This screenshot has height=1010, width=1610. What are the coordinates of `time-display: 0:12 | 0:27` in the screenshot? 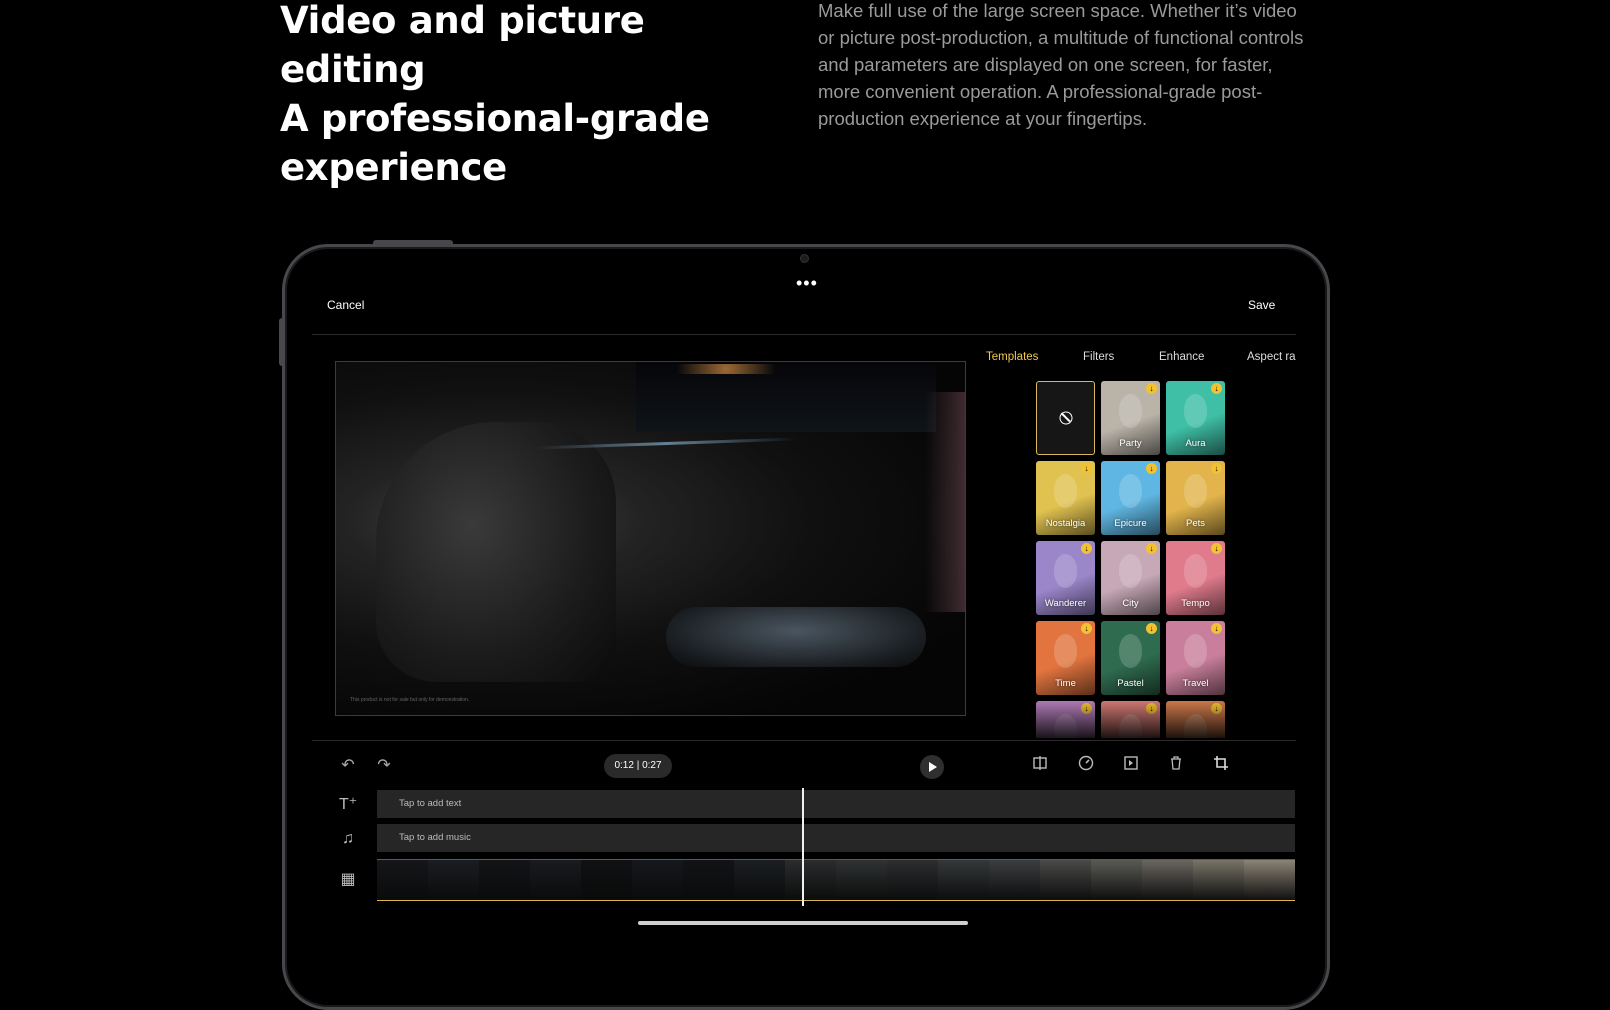 It's located at (638, 766).